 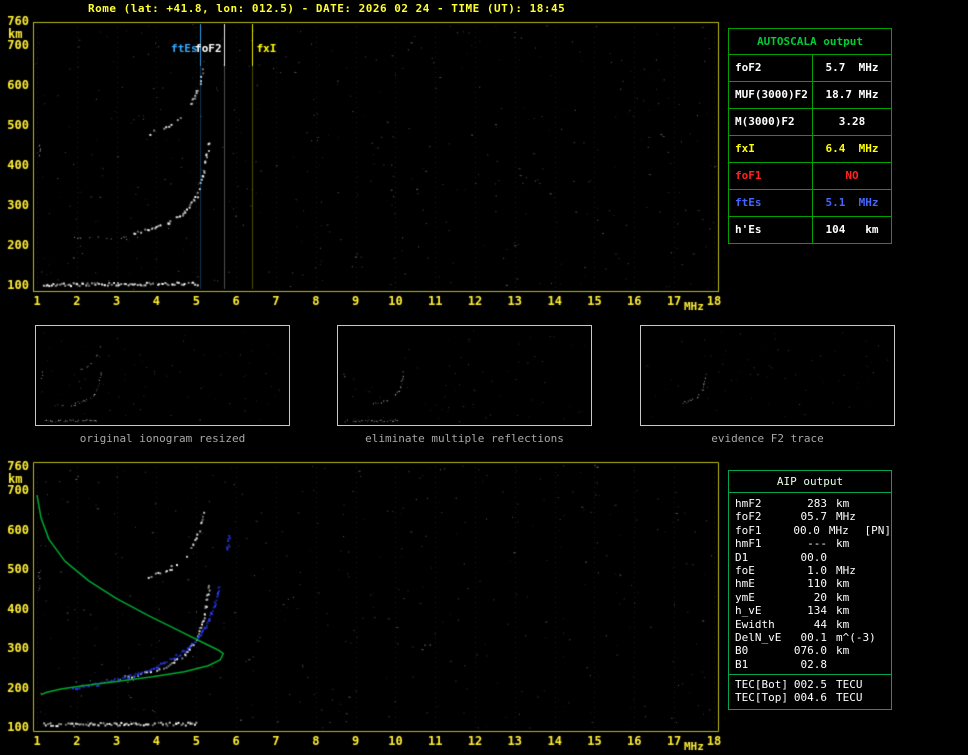 I want to click on row-label-M3000: M(3000)F2, so click(x=771, y=122).